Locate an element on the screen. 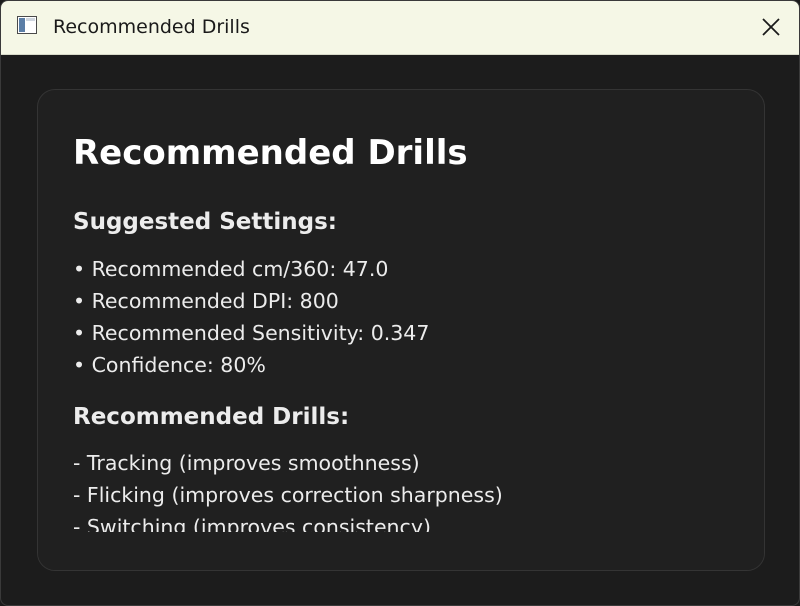 Image resolution: width=800 pixels, height=606 pixels. close-button is located at coordinates (771, 27).